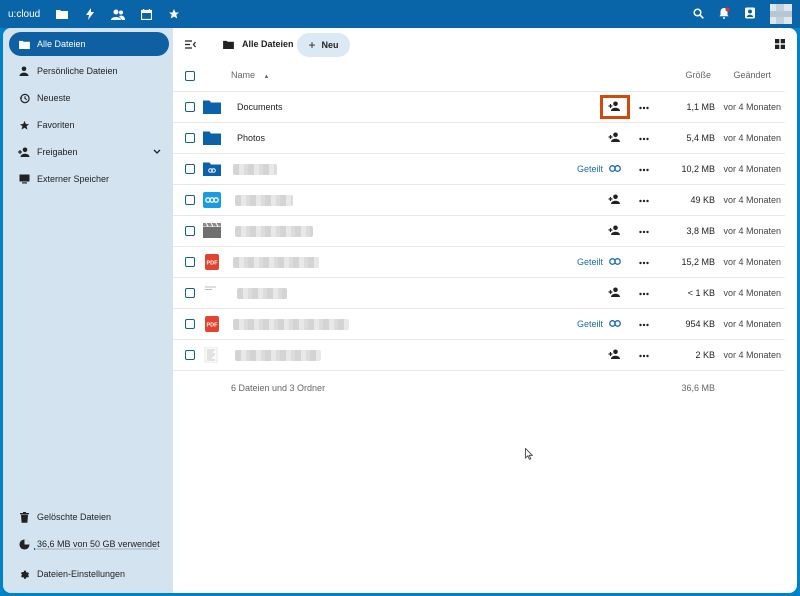 This screenshot has height=596, width=800. Describe the element at coordinates (724, 14) in the screenshot. I see `notifications-icon` at that location.